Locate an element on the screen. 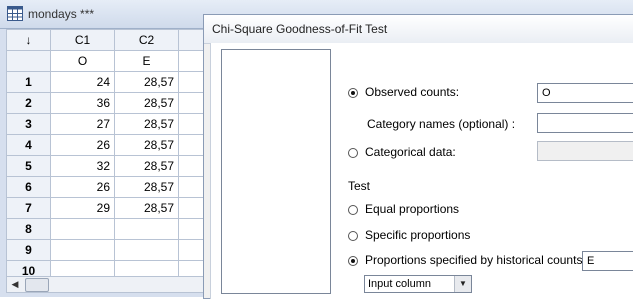  observed-counts-label: Observed counts: is located at coordinates (412, 92).